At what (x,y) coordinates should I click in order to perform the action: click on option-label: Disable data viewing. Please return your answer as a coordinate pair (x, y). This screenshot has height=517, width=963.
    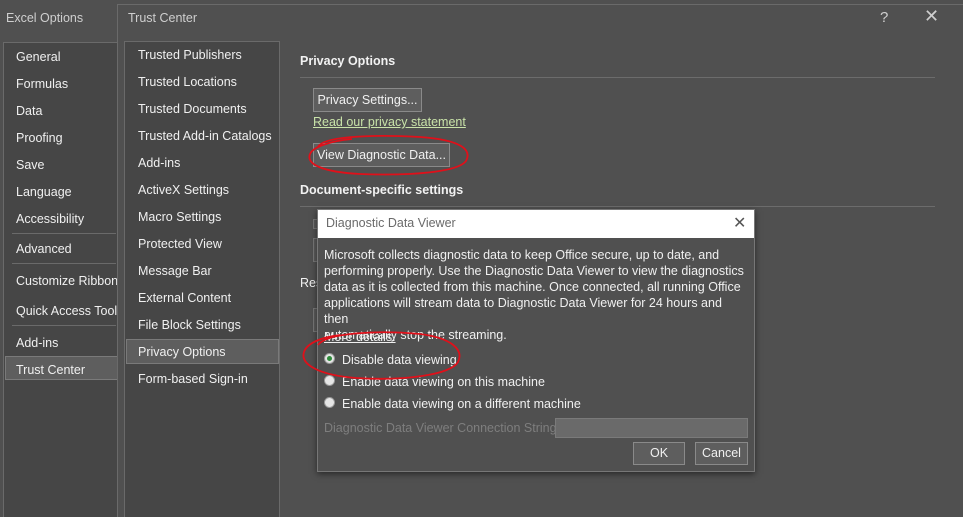
    Looking at the image, I should click on (399, 360).